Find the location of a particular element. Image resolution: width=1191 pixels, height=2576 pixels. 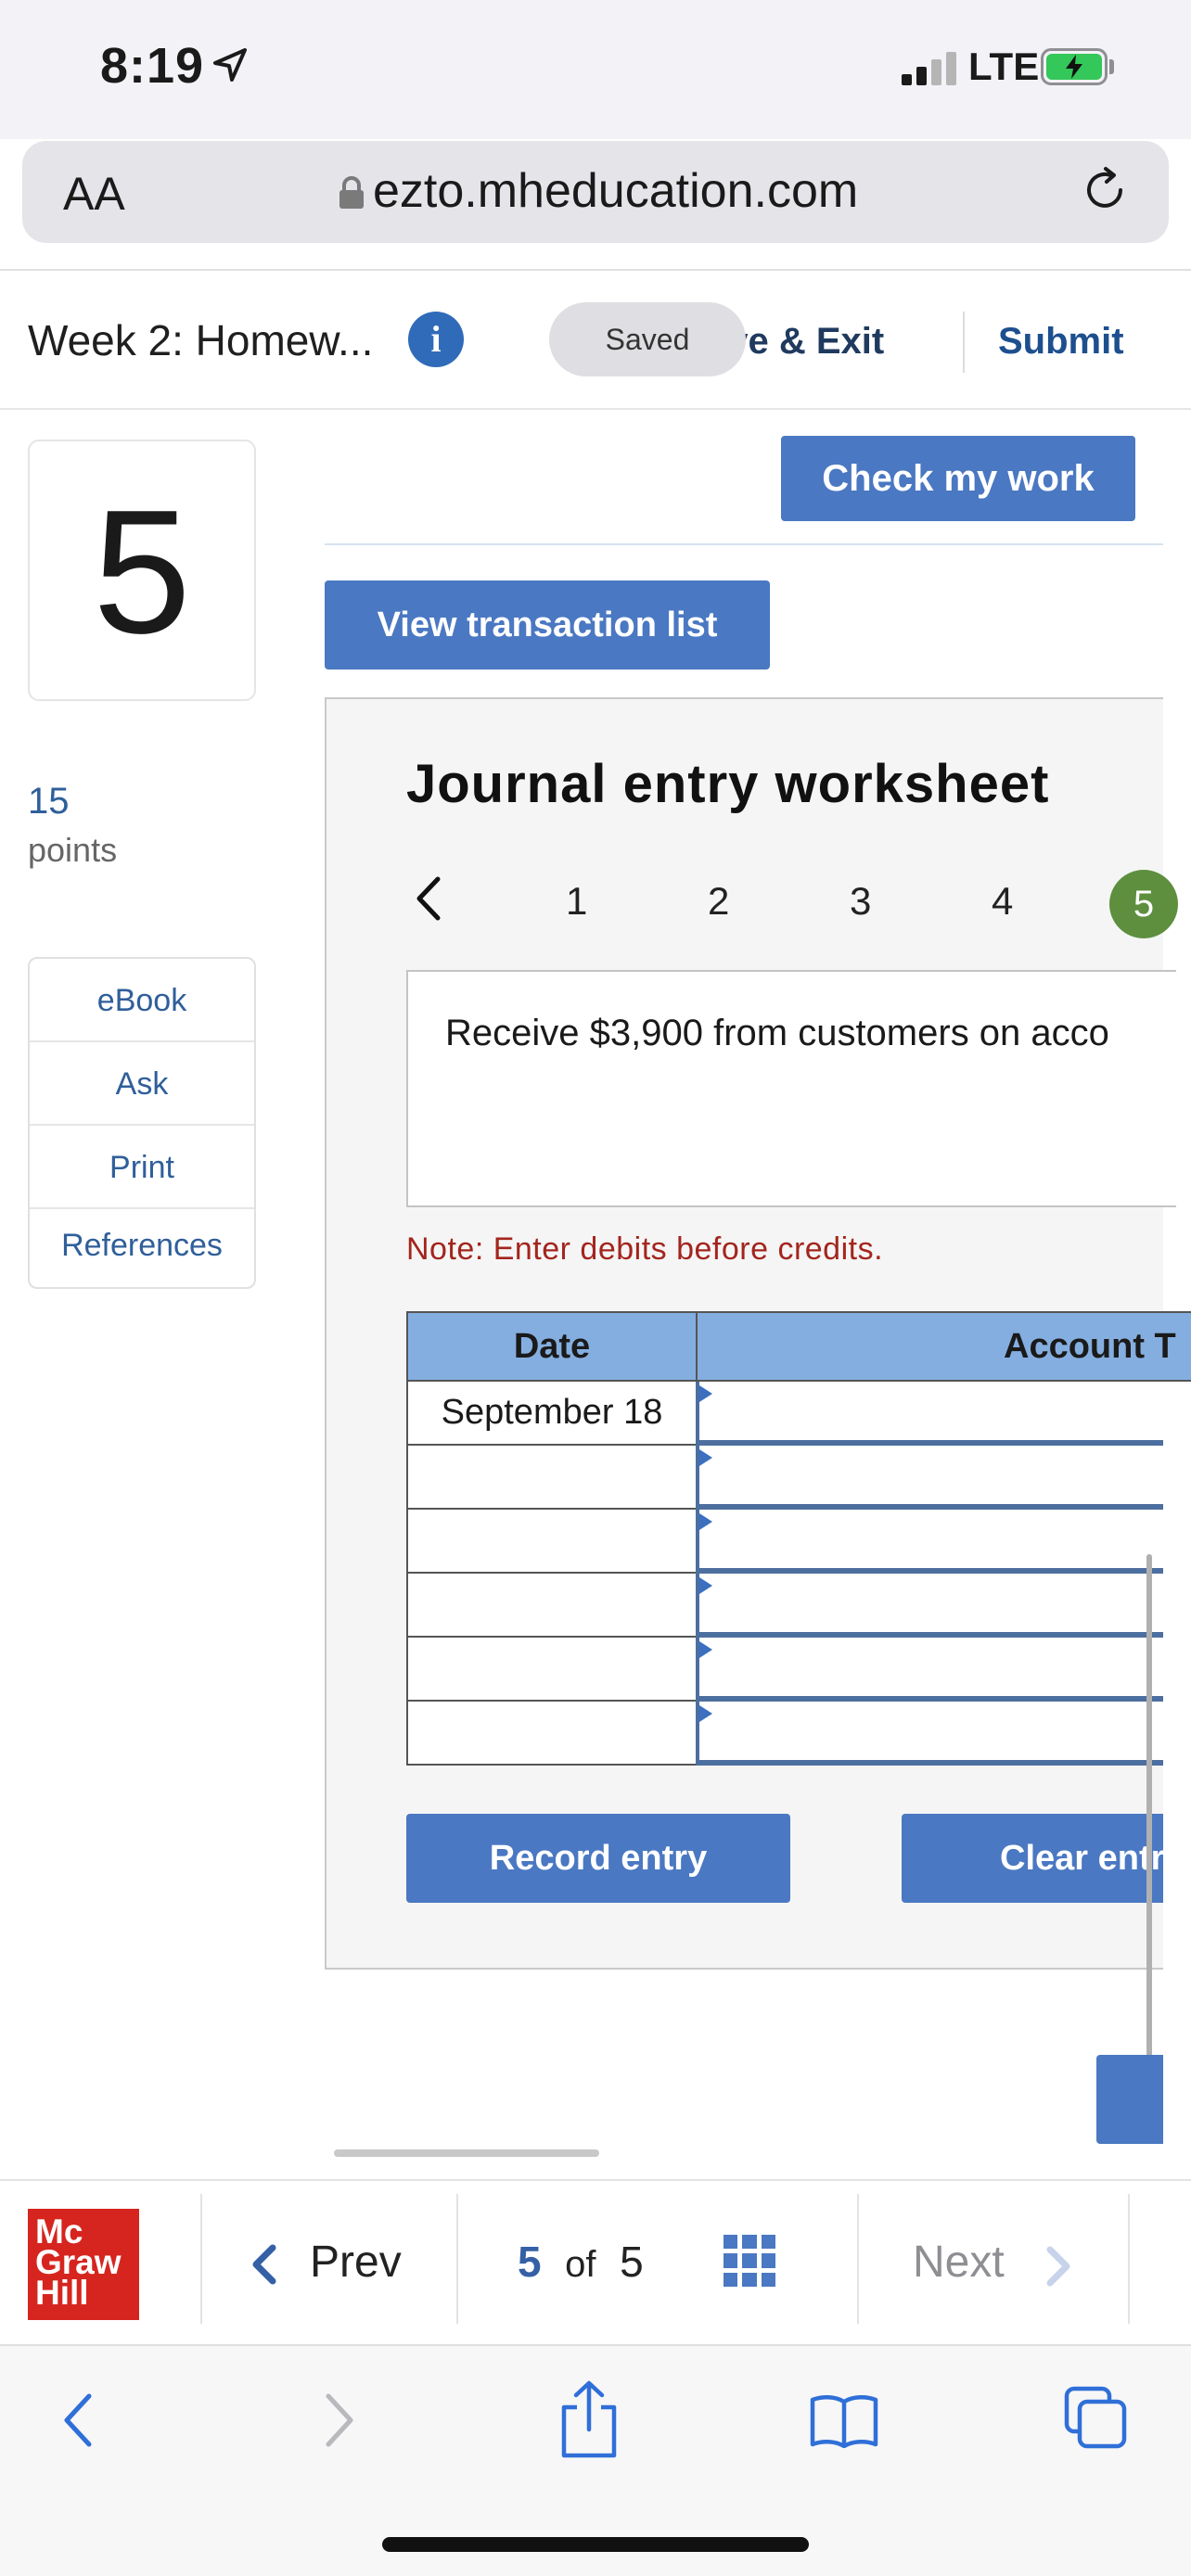

tabs-icon is located at coordinates (1095, 2420).